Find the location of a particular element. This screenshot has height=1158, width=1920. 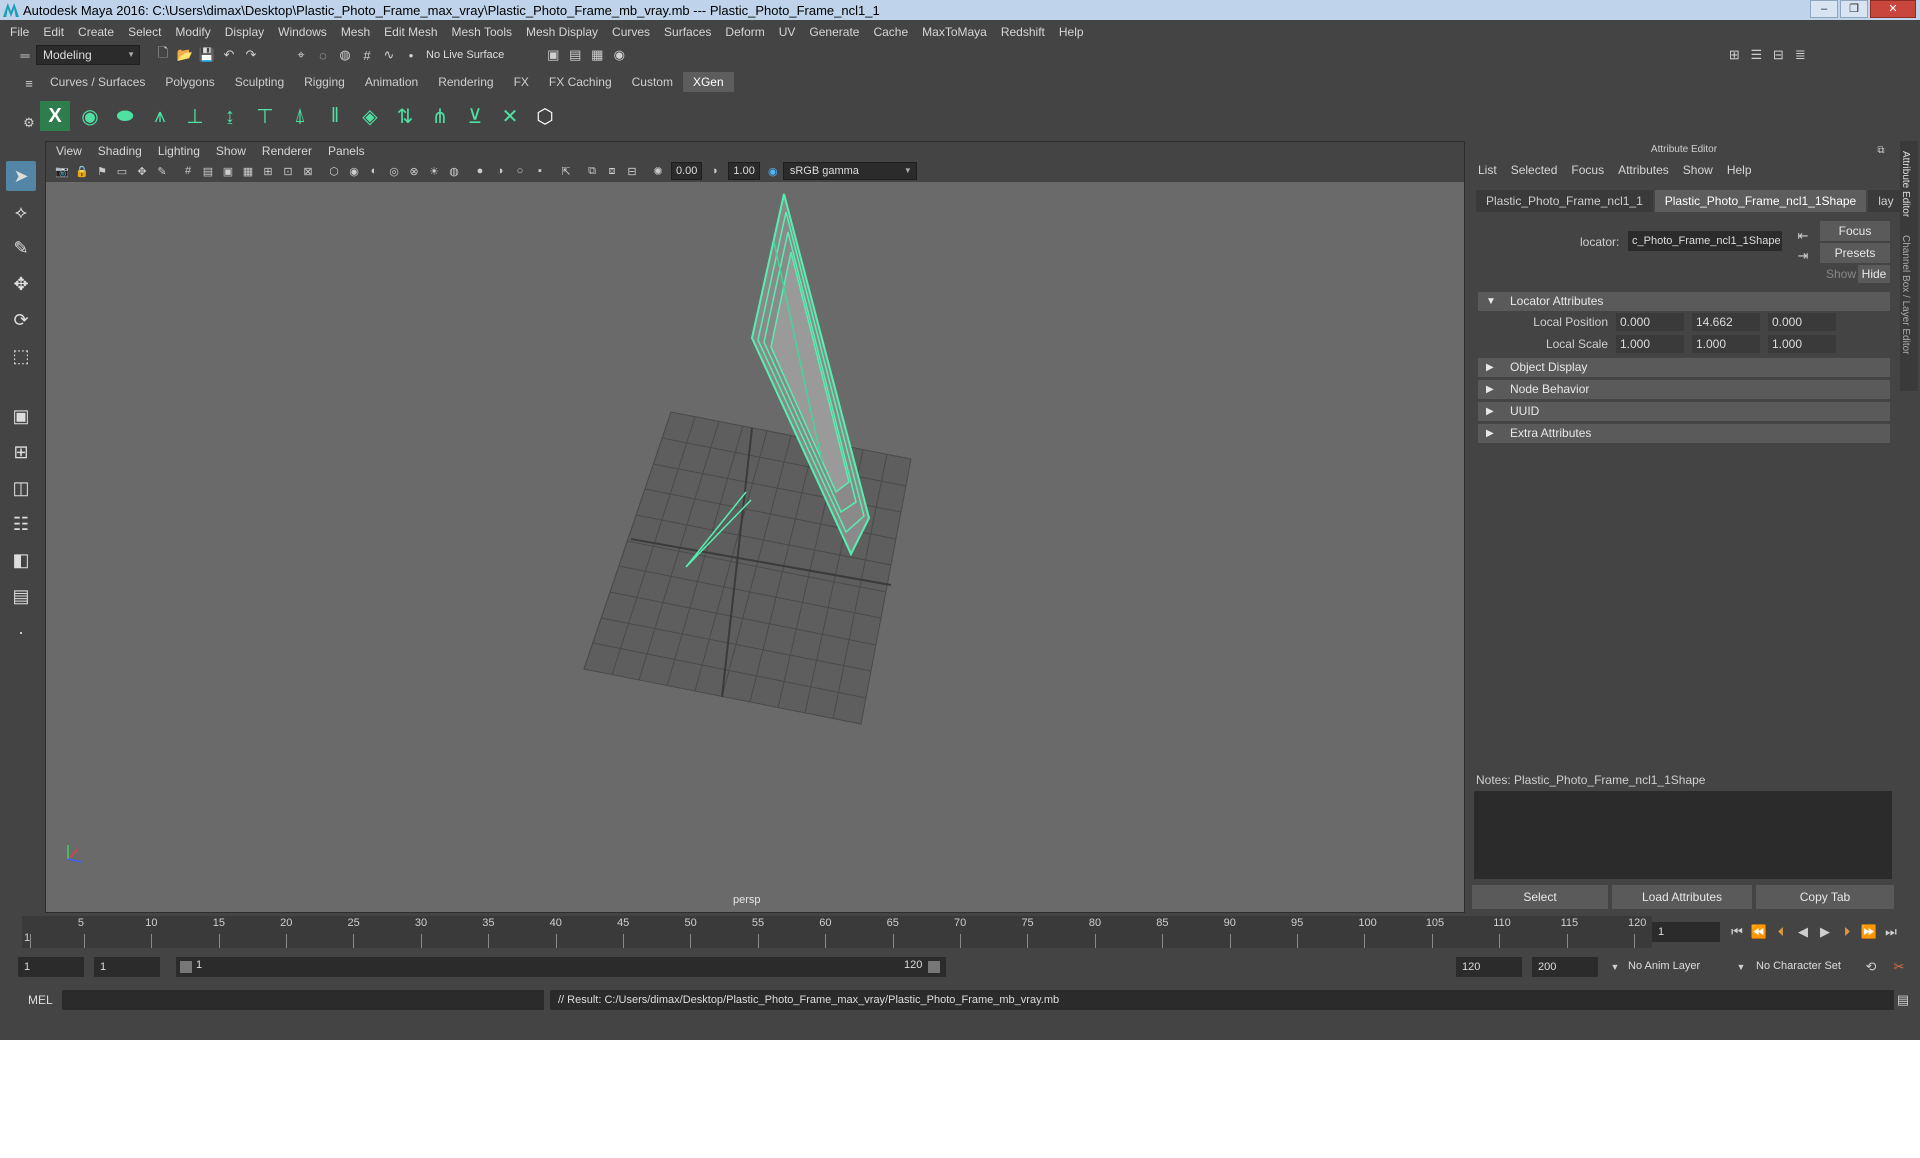

ae-menu-selected: Selected is located at coordinates (1534, 170).